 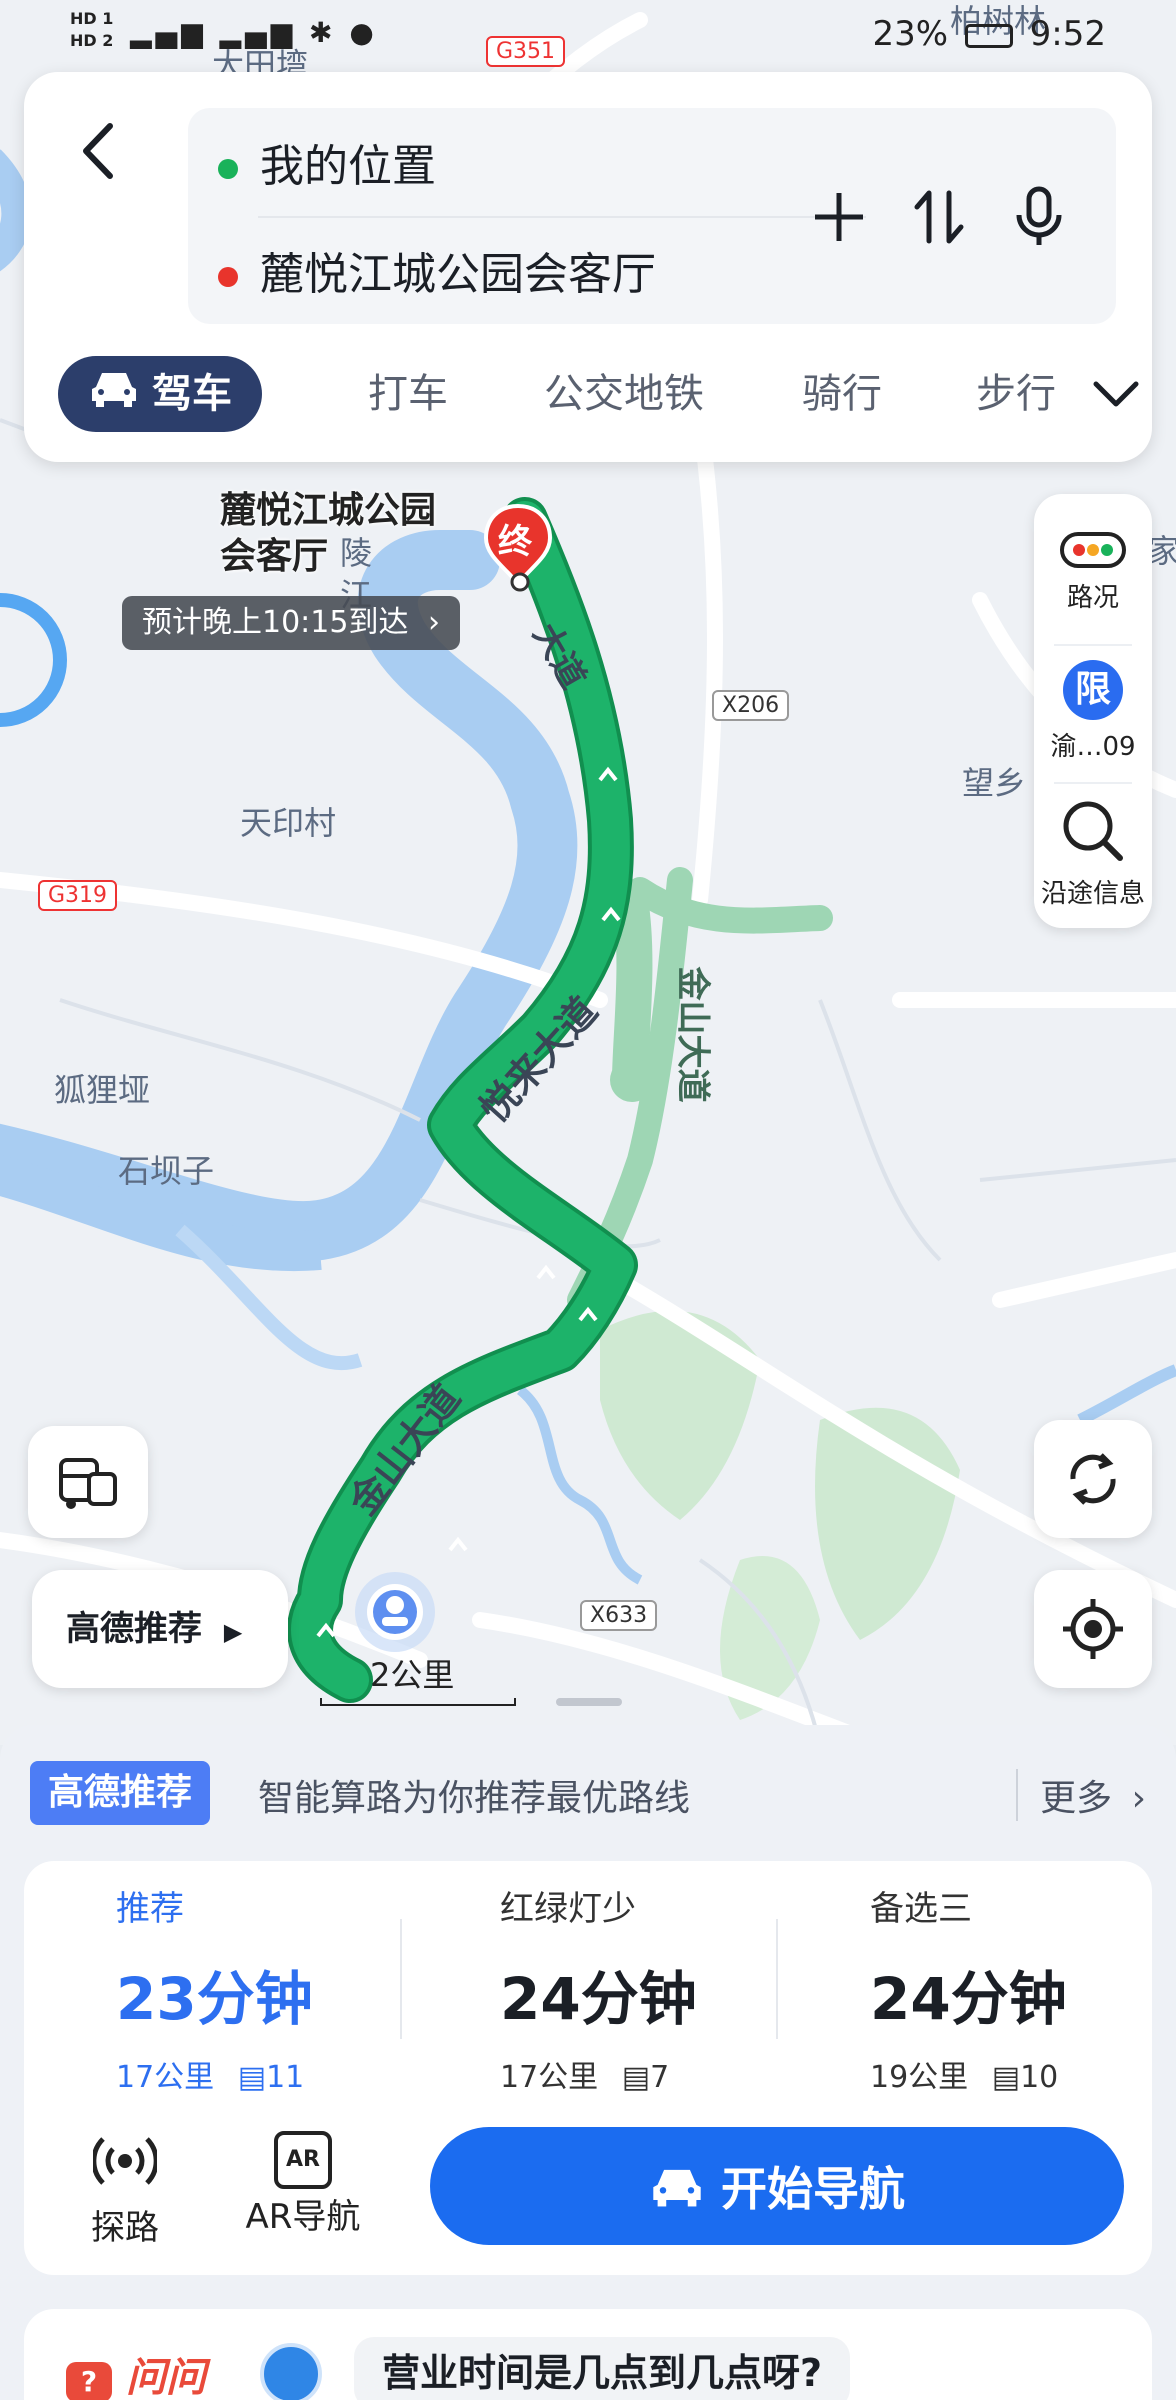 I want to click on gaode-recommend-button: 高德推荐 ▶, so click(x=160, y=1629).